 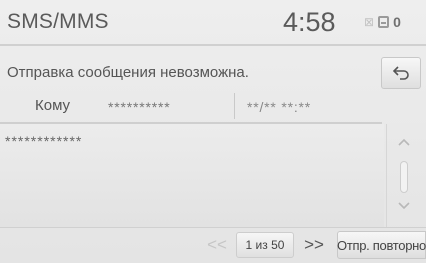 What do you see at coordinates (404, 177) in the screenshot?
I see `scroll-track` at bounding box center [404, 177].